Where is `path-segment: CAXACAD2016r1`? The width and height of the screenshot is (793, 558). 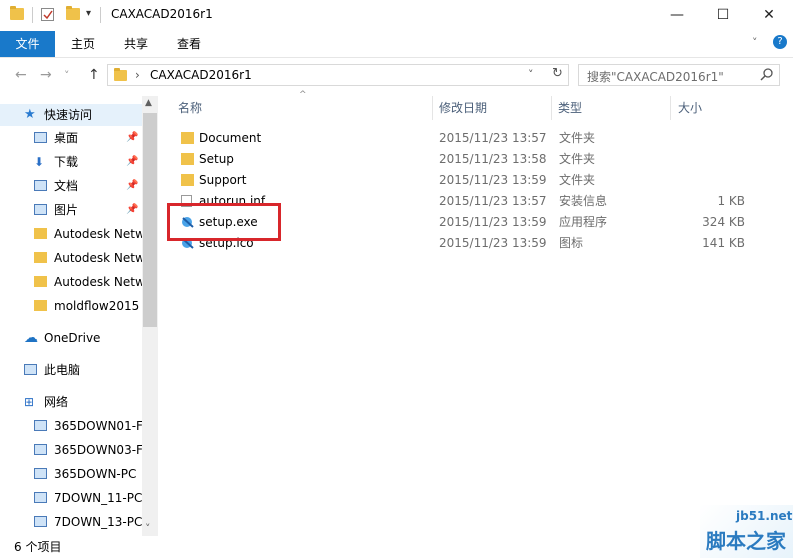
path-segment: CAXACAD2016r1 is located at coordinates (201, 75).